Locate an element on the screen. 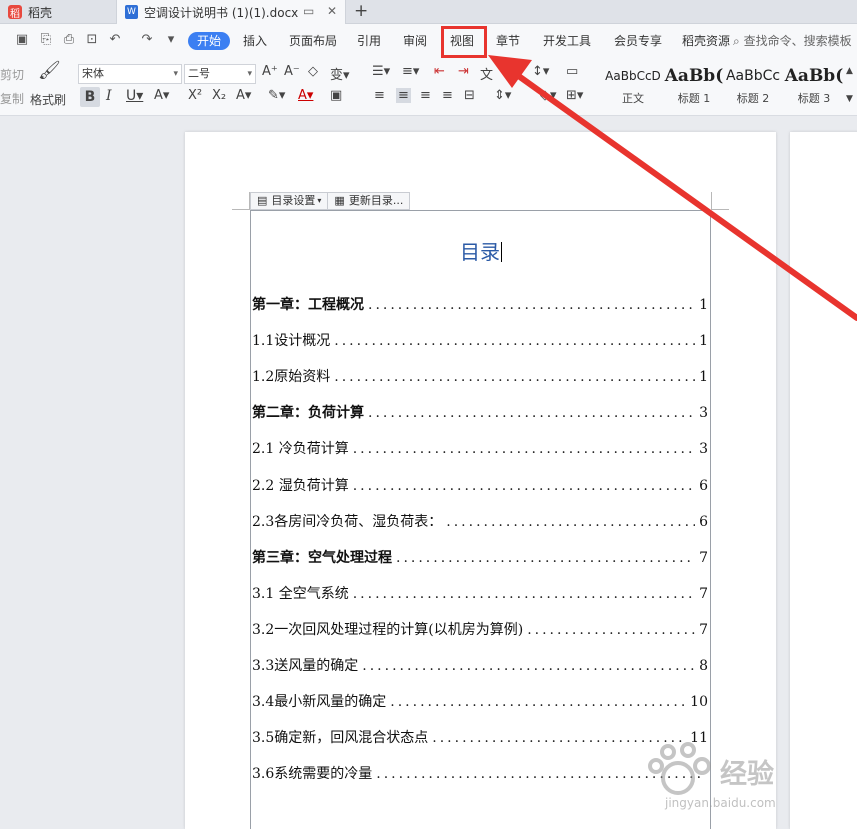 This screenshot has width=857, height=829. format-painter-button: 格式刷 is located at coordinates (48, 99).